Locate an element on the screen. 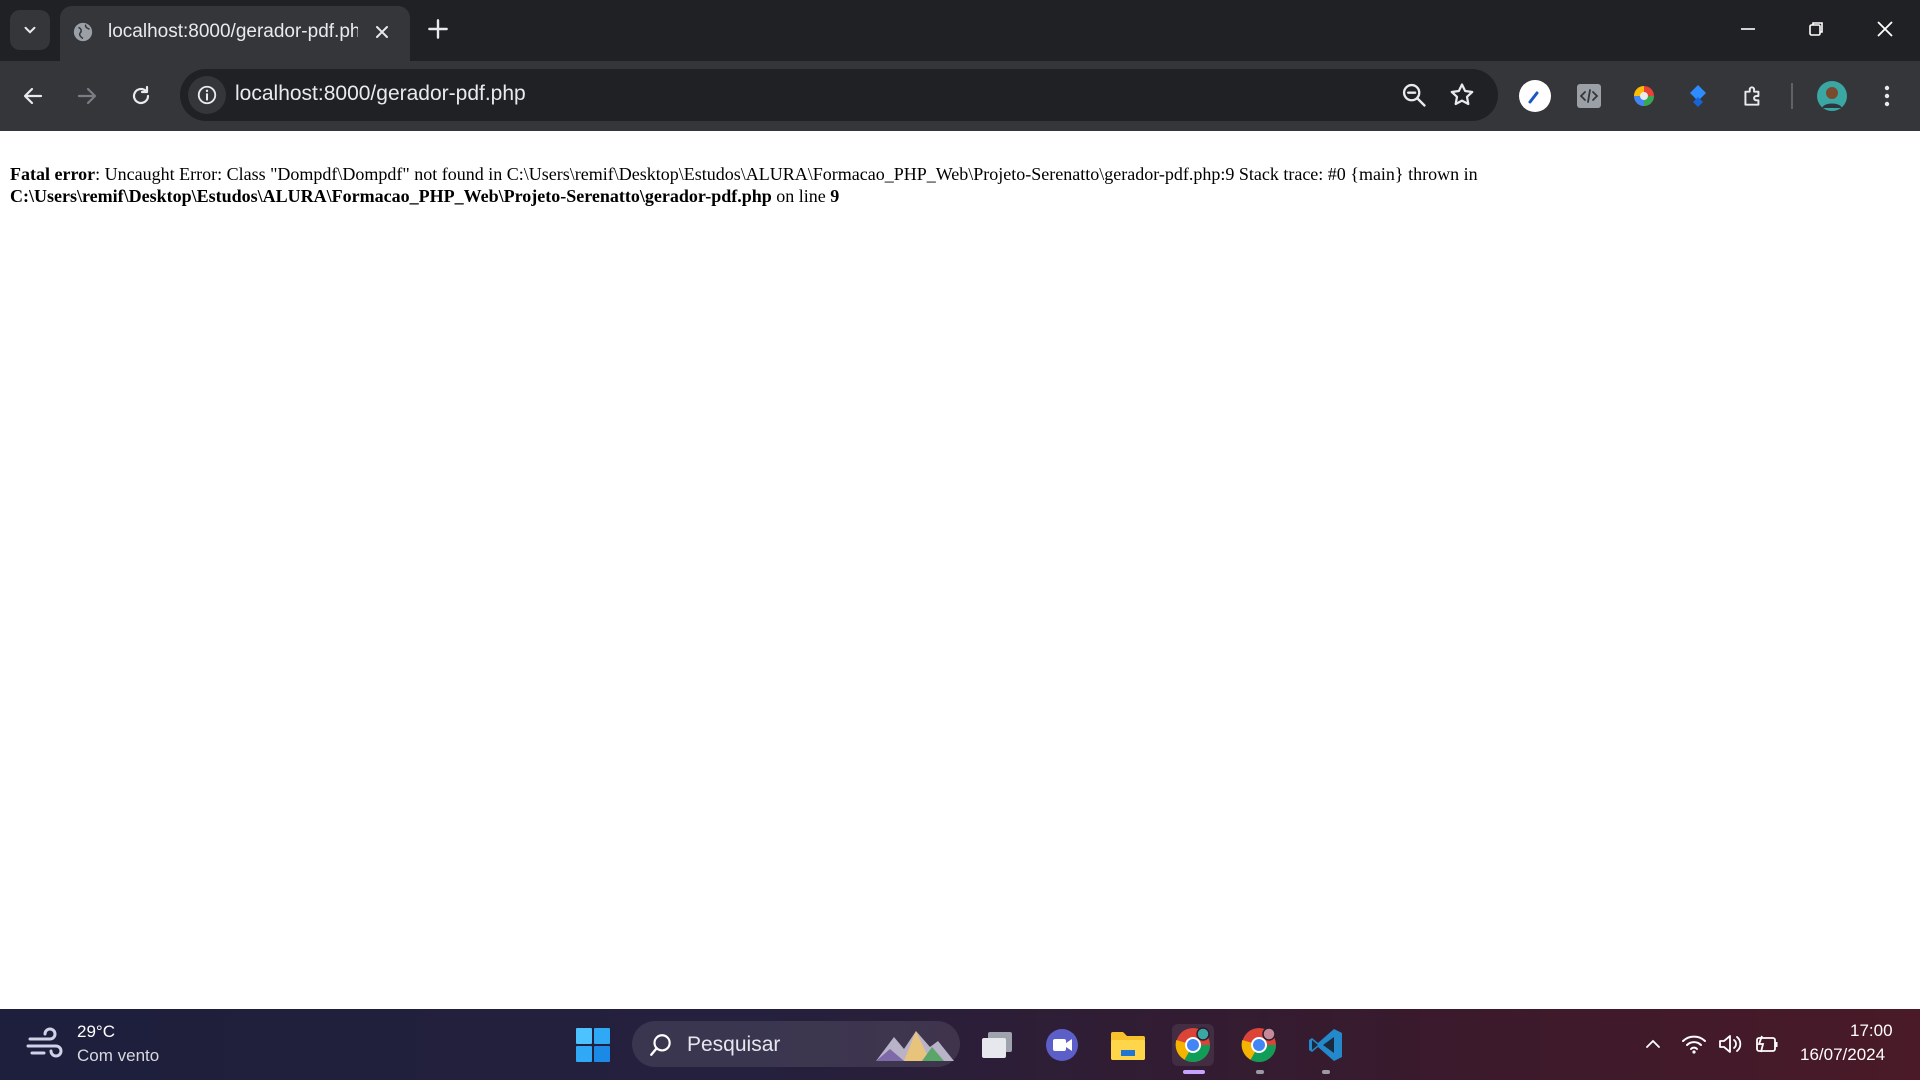  volume-icon is located at coordinates (1730, 1044).